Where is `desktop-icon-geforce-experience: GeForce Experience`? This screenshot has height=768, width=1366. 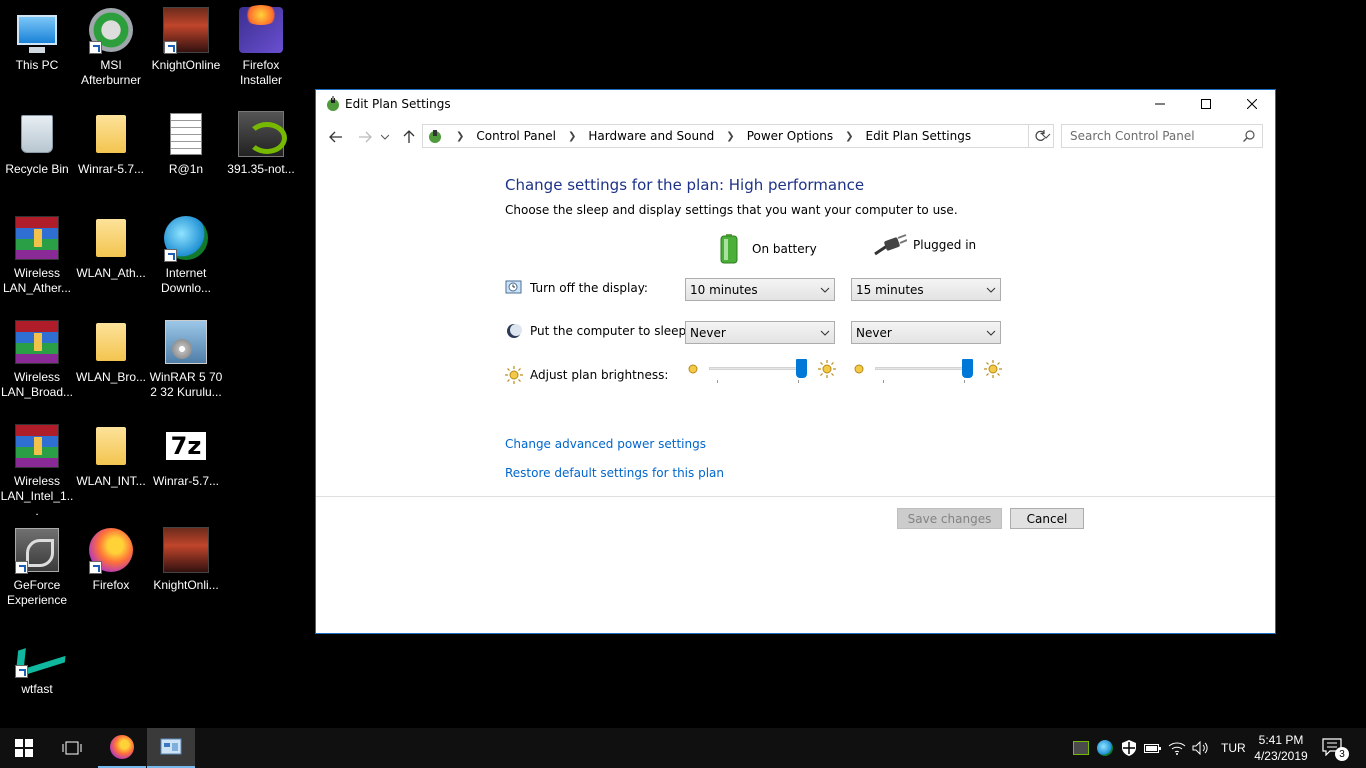 desktop-icon-geforce-experience: GeForce Experience is located at coordinates (37, 567).